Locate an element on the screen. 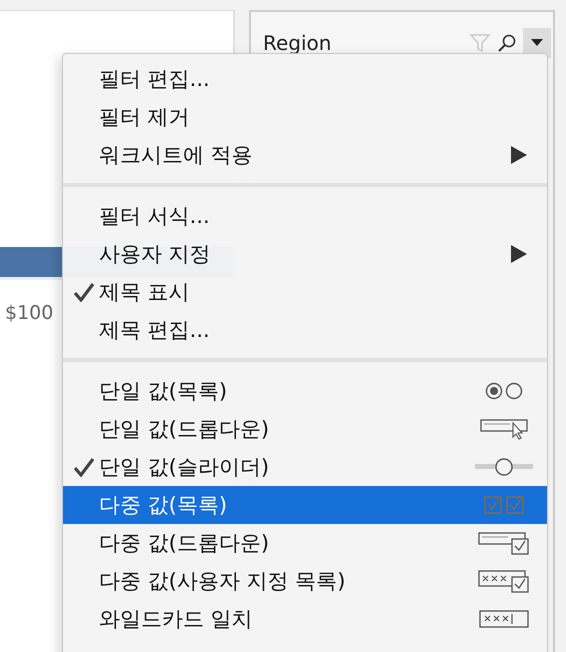  menu-item: 다중 값(사용자 지정 목록) is located at coordinates (305, 581).